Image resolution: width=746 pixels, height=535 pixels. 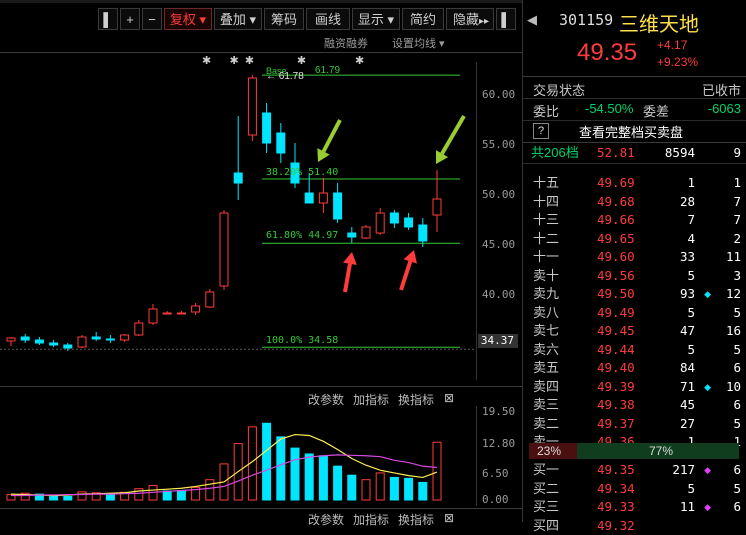 I want to click on y-tick: 55.00, so click(x=499, y=144).